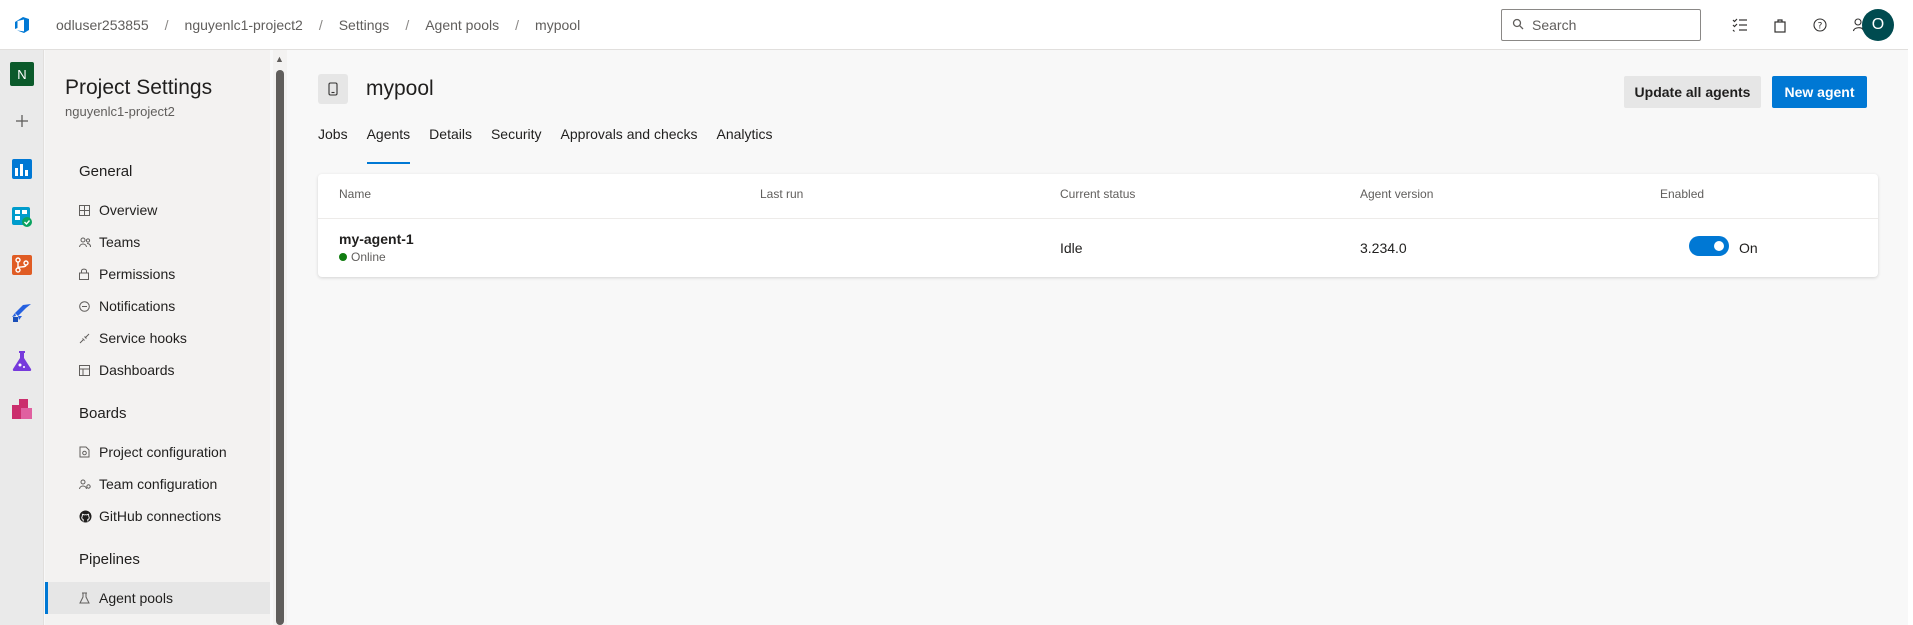 The image size is (1913, 625). Describe the element at coordinates (244, 25) in the screenshot. I see `breadcrumb-project: nguyenlc1-project2` at that location.